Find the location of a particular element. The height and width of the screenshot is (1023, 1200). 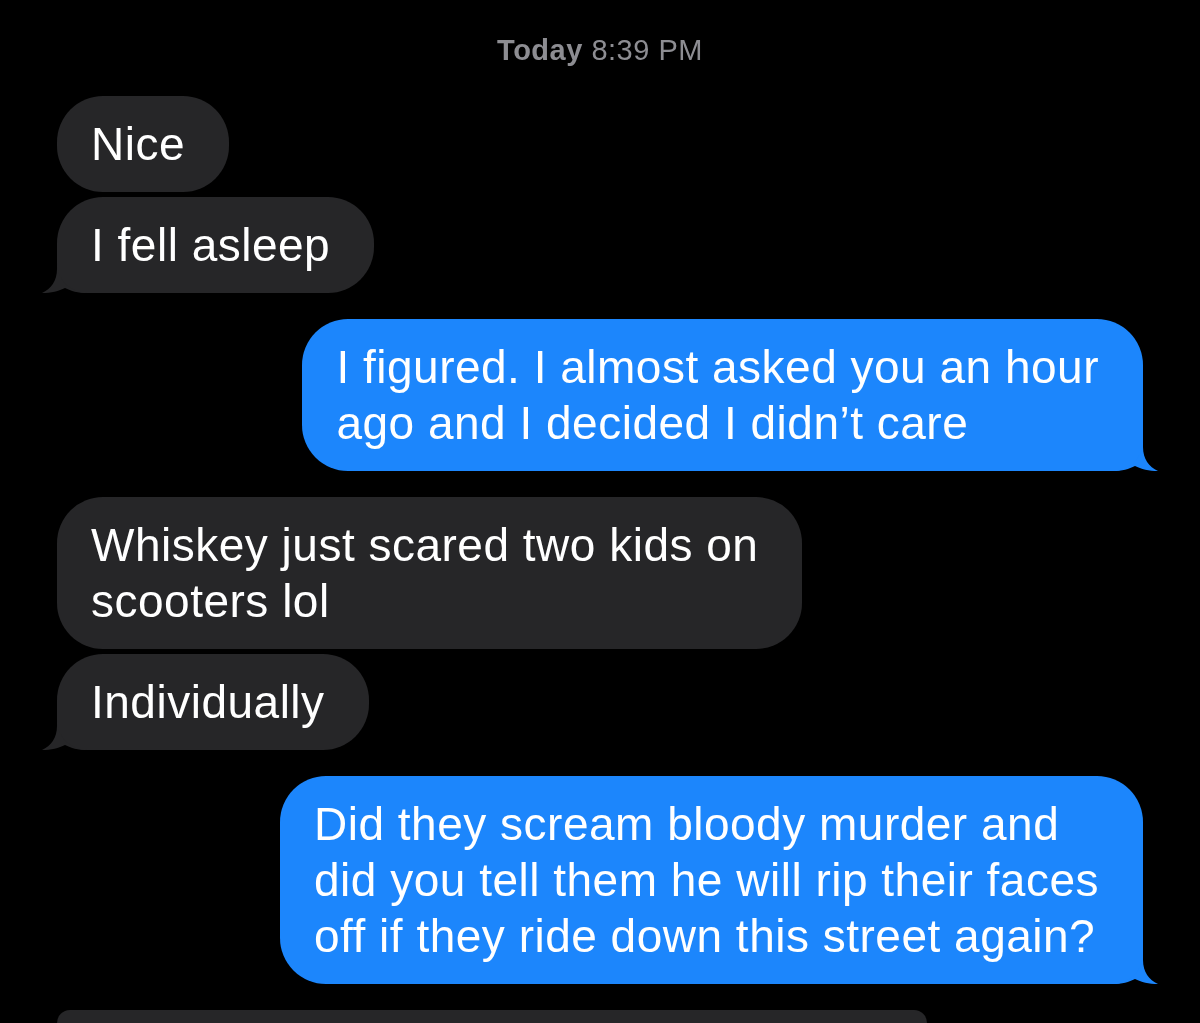

message-text: Individually is located at coordinates (208, 702).